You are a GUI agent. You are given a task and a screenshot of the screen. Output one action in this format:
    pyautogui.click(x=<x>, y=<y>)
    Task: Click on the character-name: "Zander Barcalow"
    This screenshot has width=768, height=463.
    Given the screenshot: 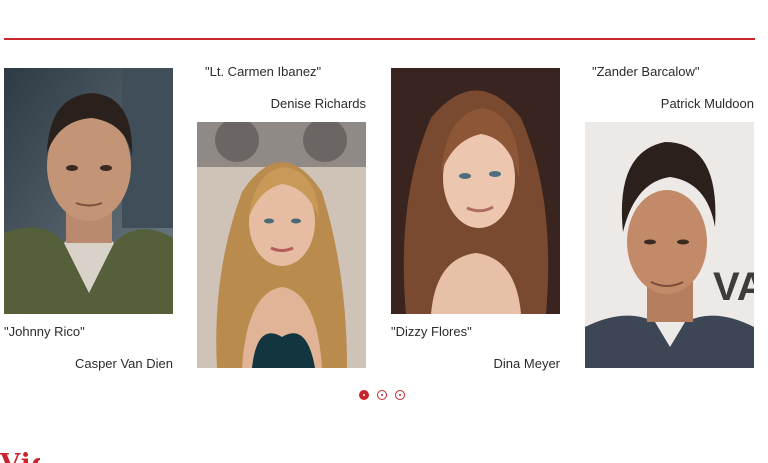 What is the action you would take?
    pyautogui.click(x=646, y=71)
    